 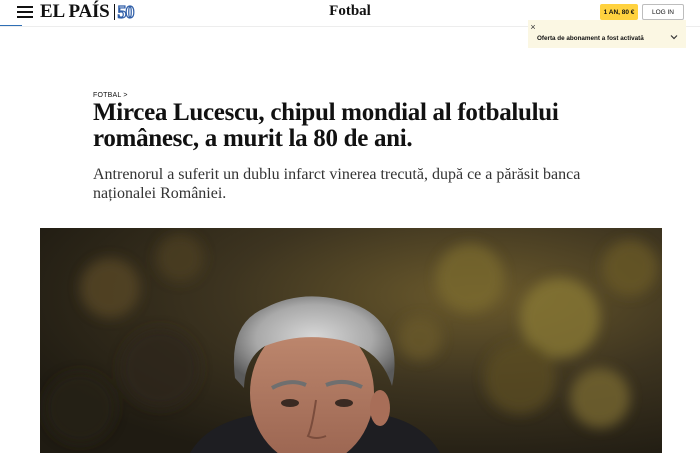 What do you see at coordinates (110, 95) in the screenshot?
I see `section-breadcrumb: FOTBAL >` at bounding box center [110, 95].